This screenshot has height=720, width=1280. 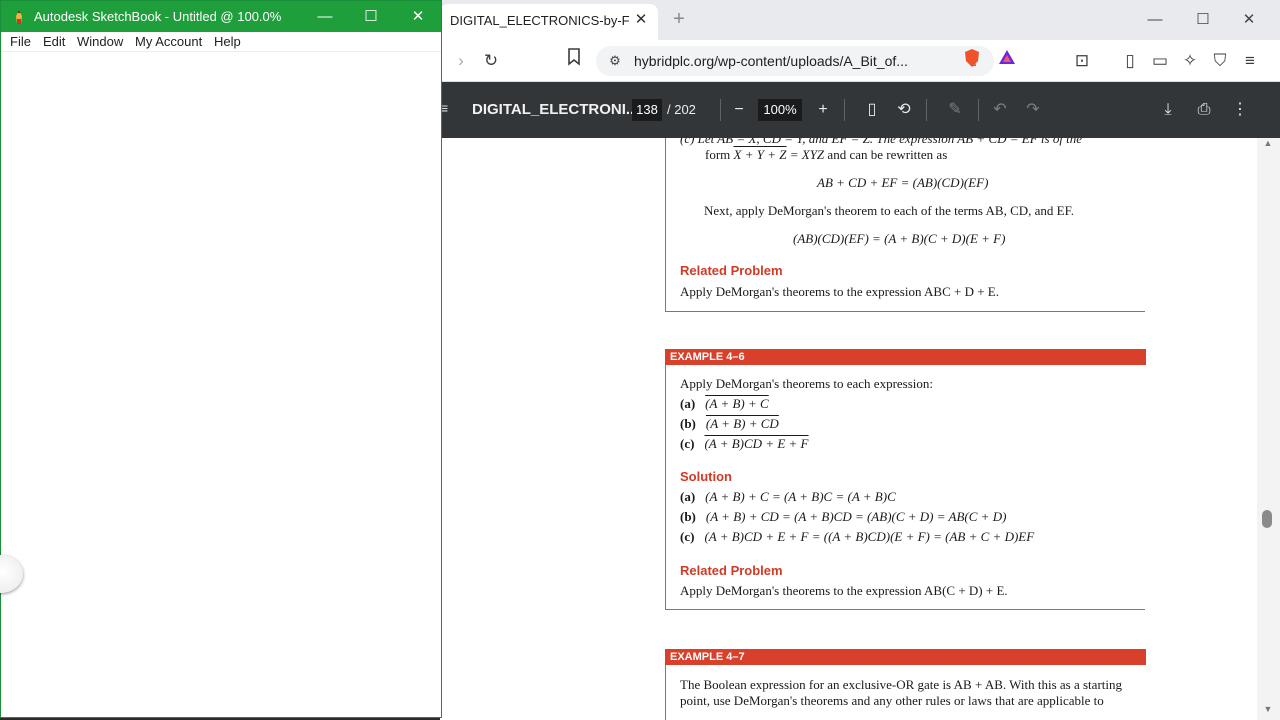 I want to click on scroll-down-icon: ▼, so click(x=1268, y=710).